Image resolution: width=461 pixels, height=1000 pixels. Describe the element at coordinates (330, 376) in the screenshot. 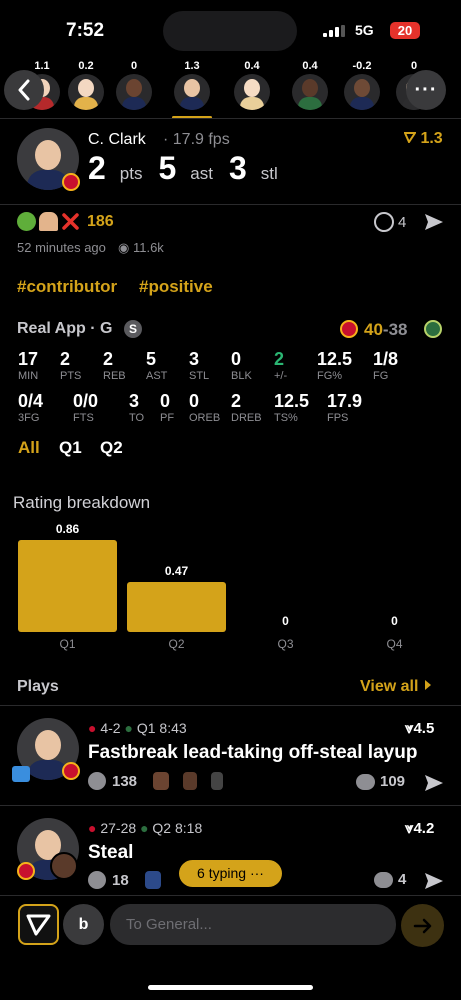

I see `box-score-label: FG%` at that location.